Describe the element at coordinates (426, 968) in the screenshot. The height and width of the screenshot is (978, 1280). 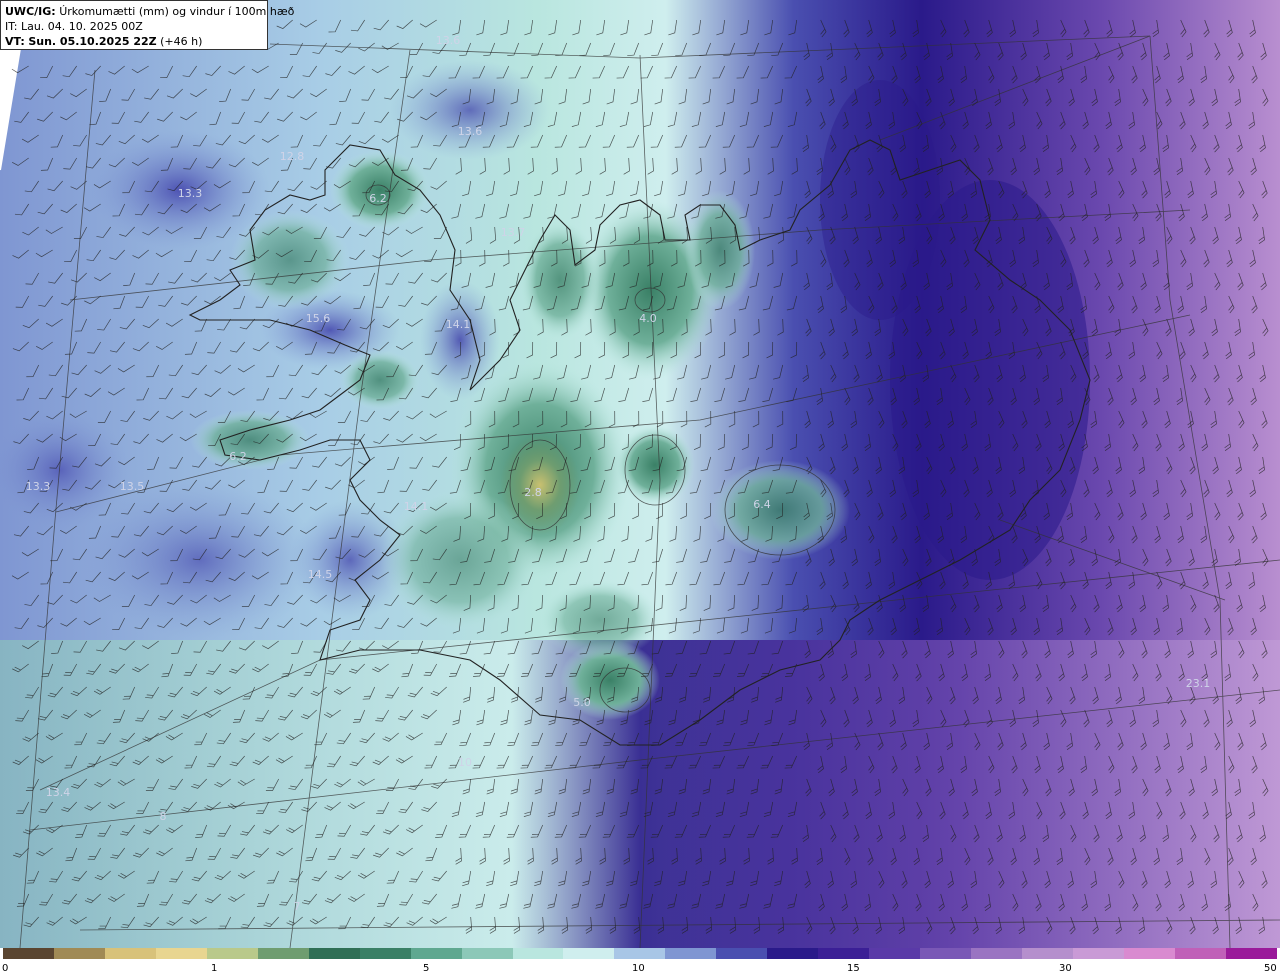
I see `colorbar-tick: 5` at that location.